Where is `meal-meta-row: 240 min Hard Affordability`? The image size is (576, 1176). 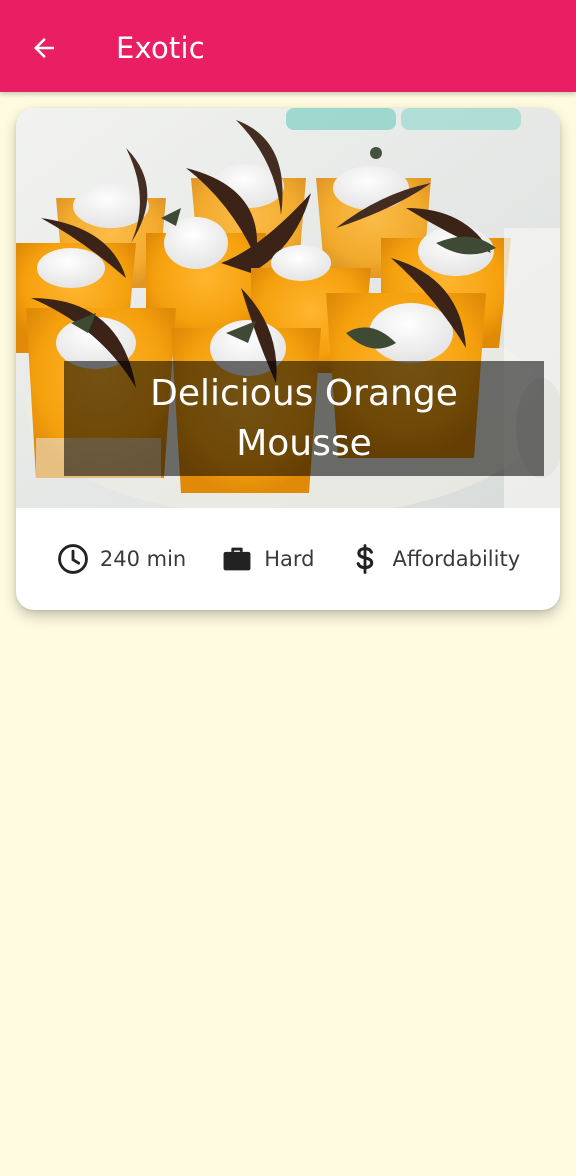 meal-meta-row: 240 min Hard Affordability is located at coordinates (288, 559).